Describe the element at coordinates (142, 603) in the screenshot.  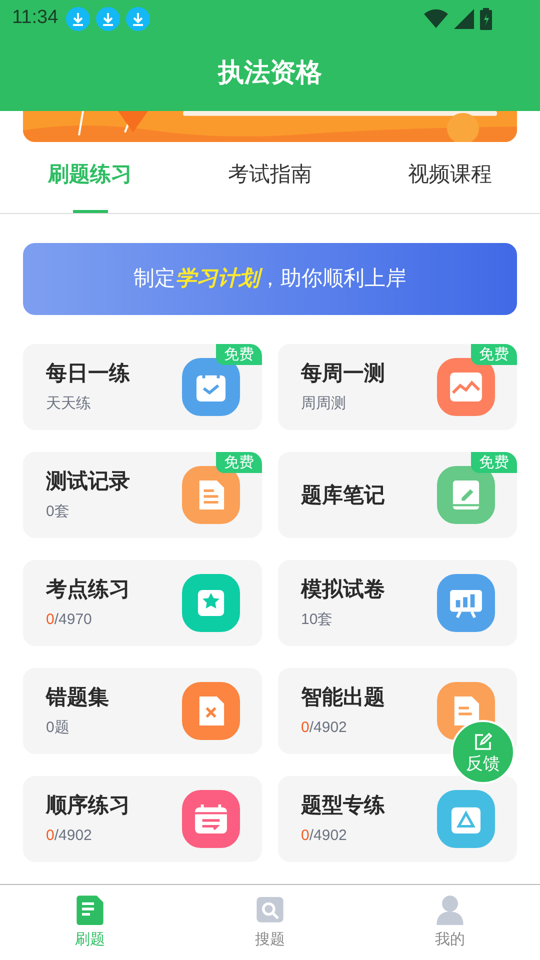
I see `feature-card: 考点练习 0/4970` at that location.